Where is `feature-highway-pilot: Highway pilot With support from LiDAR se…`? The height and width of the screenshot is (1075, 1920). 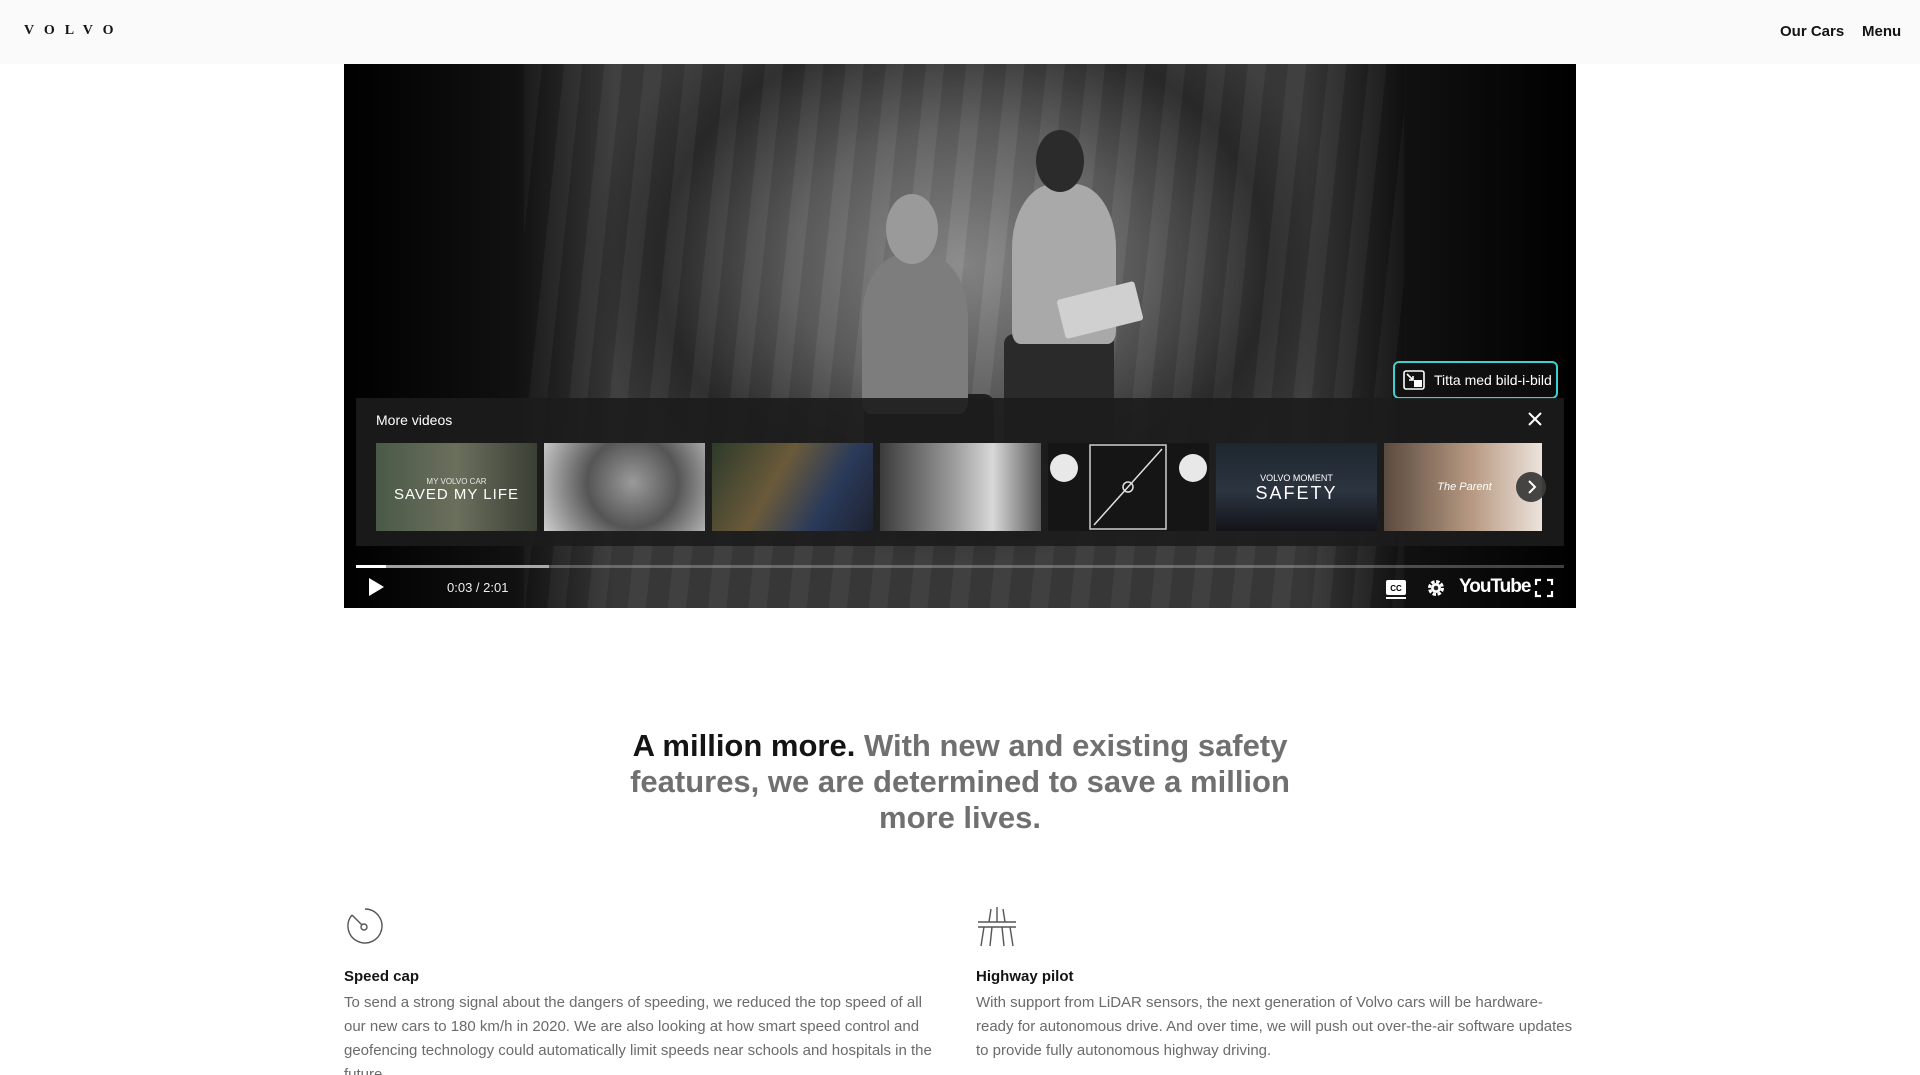 feature-highway-pilot: Highway pilot With support from LiDAR se… is located at coordinates (1276, 1015).